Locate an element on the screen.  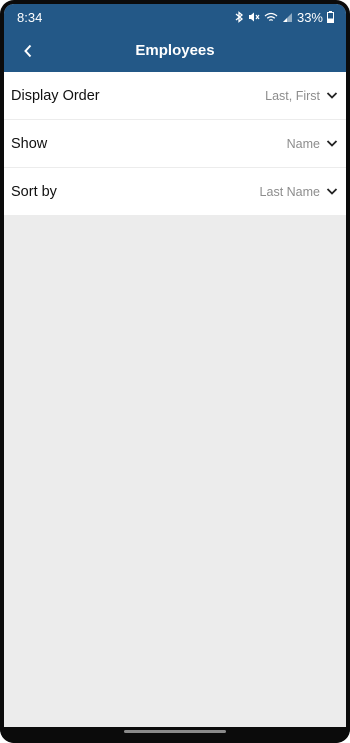
battery-text: 33% is located at coordinates (309, 17).